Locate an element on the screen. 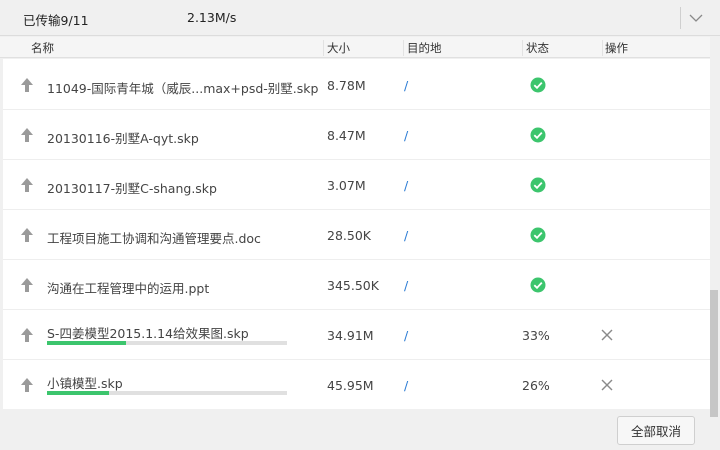  column-action: 操作 is located at coordinates (616, 48).